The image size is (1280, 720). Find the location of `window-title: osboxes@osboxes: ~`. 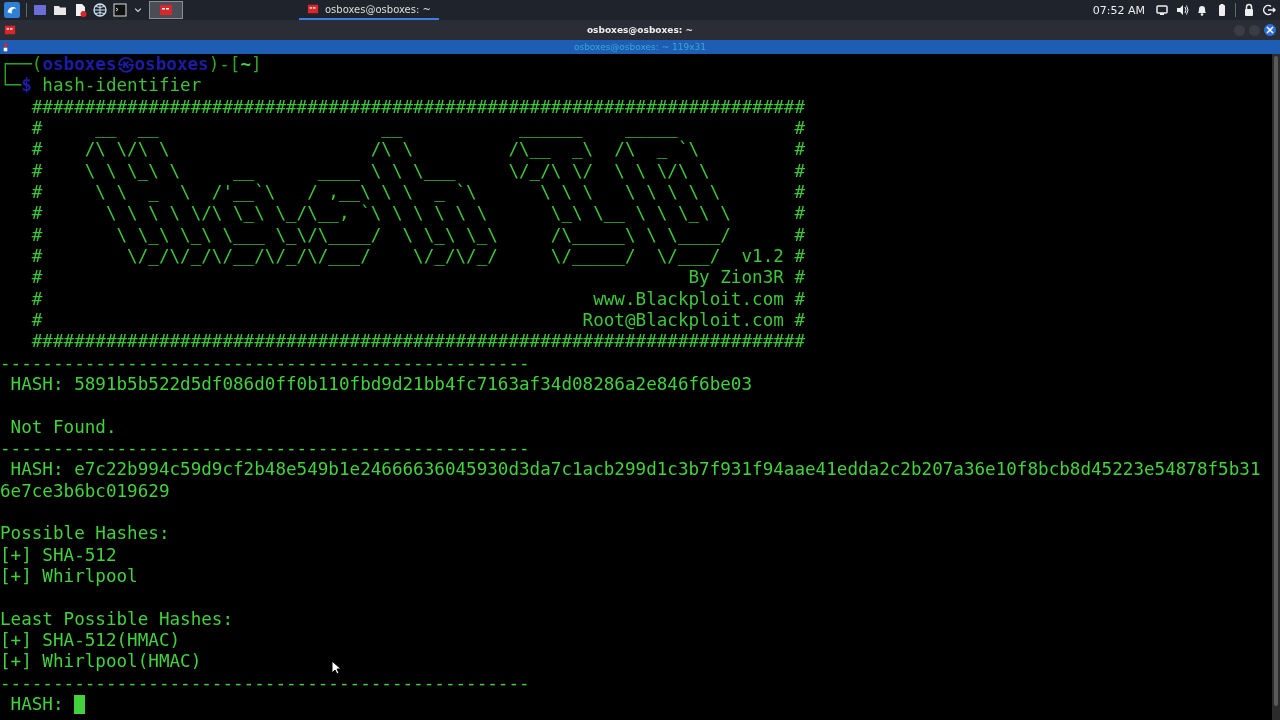

window-title: osboxes@osboxes: ~ is located at coordinates (640, 30).